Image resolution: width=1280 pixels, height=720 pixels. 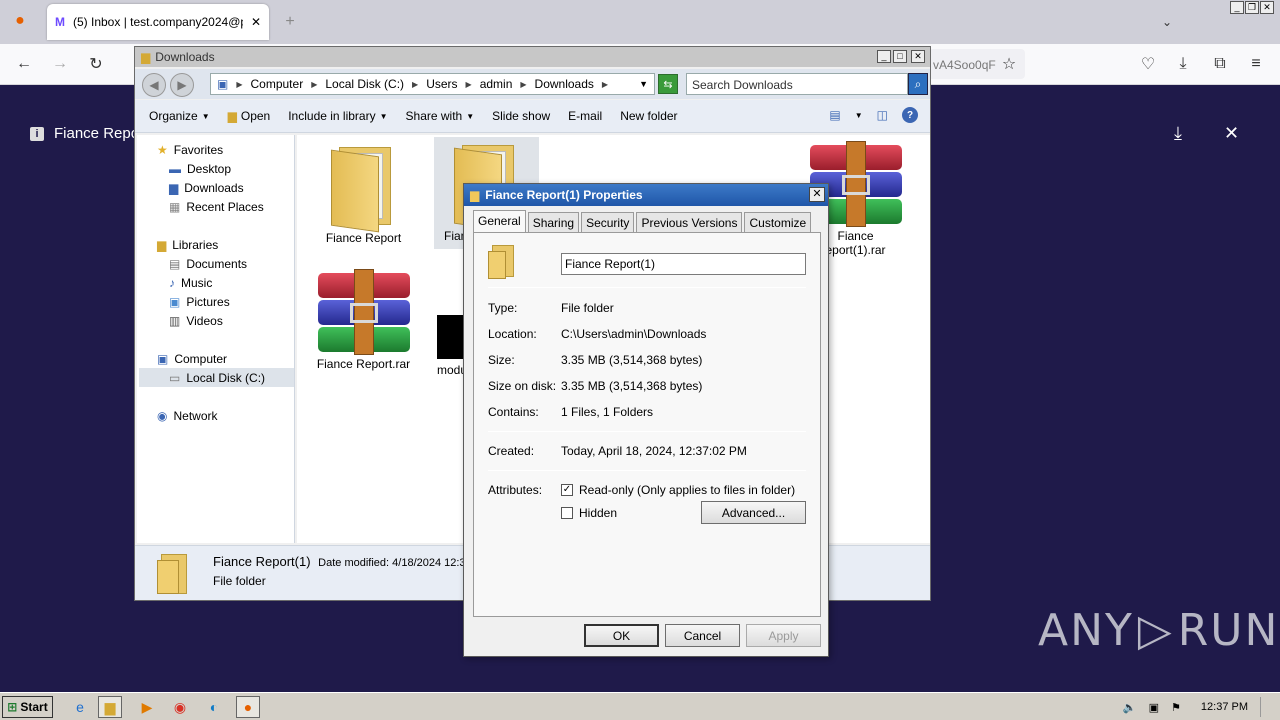 What do you see at coordinates (209, 169) in the screenshot?
I see `nav-desktop-label: Desktop` at bounding box center [209, 169].